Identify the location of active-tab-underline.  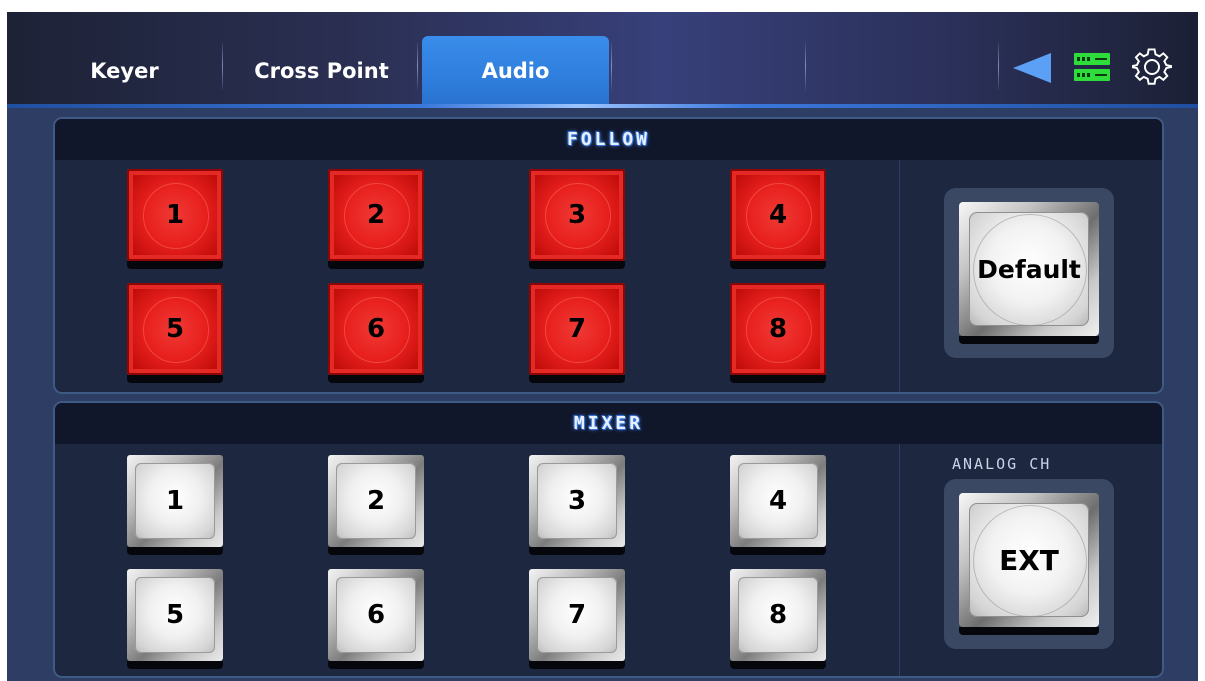
(602, 106).